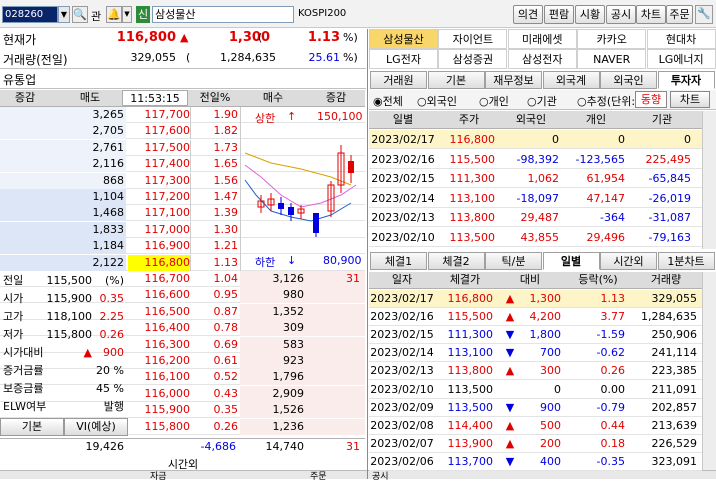 The width and height of the screenshot is (716, 482). Describe the element at coordinates (535, 178) in the screenshot. I see `investor-row: 2023/02/15 111,300 1,062 61,954 -65,845` at that location.